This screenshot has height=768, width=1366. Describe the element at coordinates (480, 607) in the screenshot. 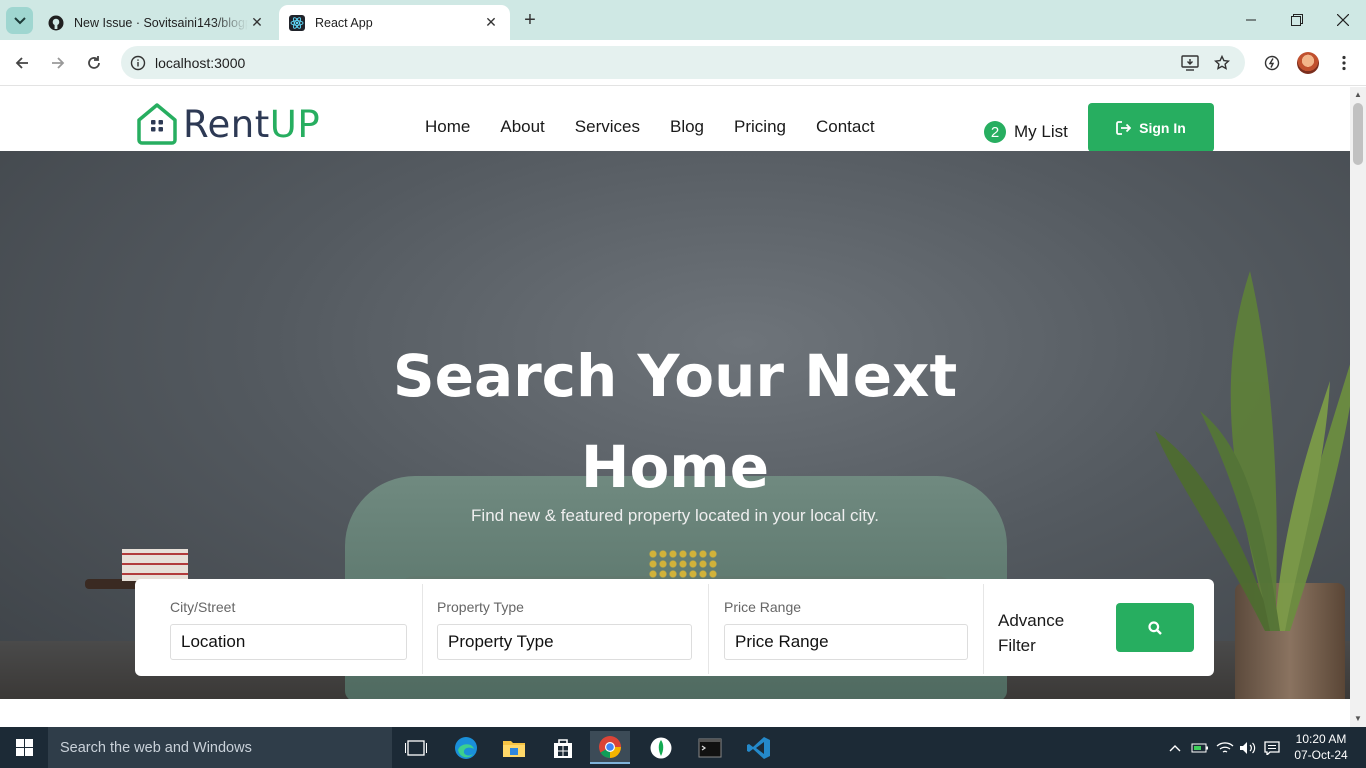

I see `property-type-label: Property Type` at that location.